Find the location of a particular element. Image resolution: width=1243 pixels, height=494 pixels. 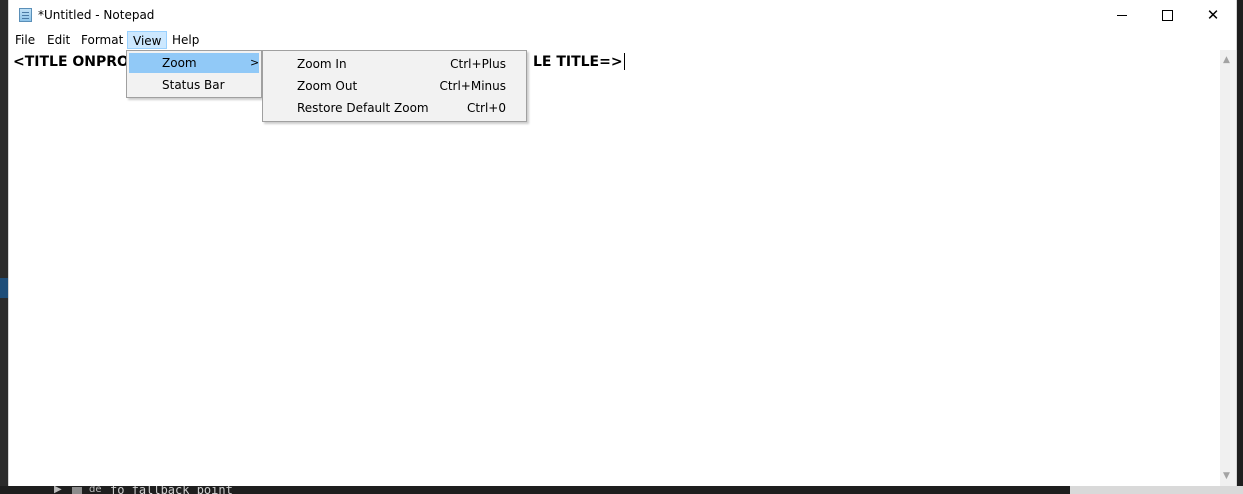

restore-default-zoom-label: Restore Default Zoom is located at coordinates (363, 108).